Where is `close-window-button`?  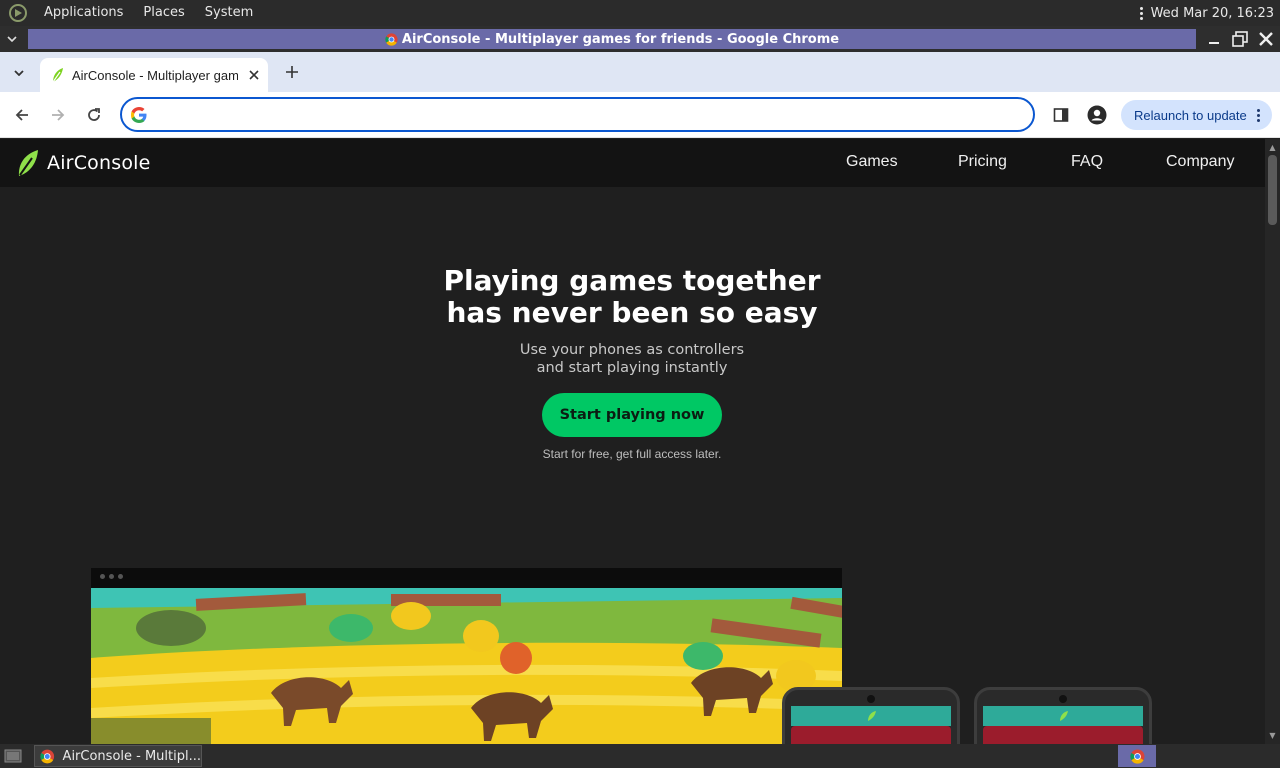
close-window-button is located at coordinates (1266, 39).